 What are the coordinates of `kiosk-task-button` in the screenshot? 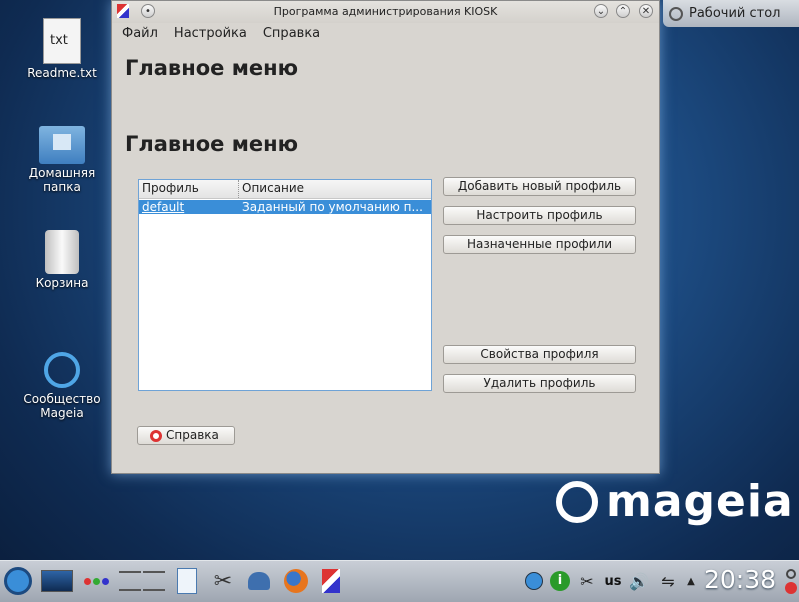 It's located at (331, 581).